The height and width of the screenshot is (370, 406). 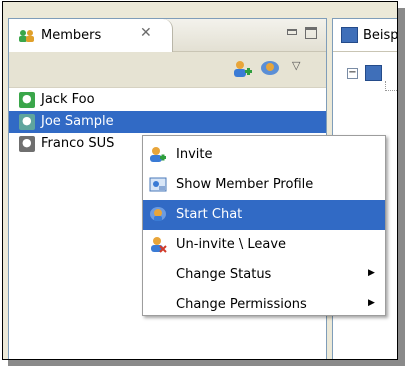 I want to click on document-icon, so click(x=349, y=35).